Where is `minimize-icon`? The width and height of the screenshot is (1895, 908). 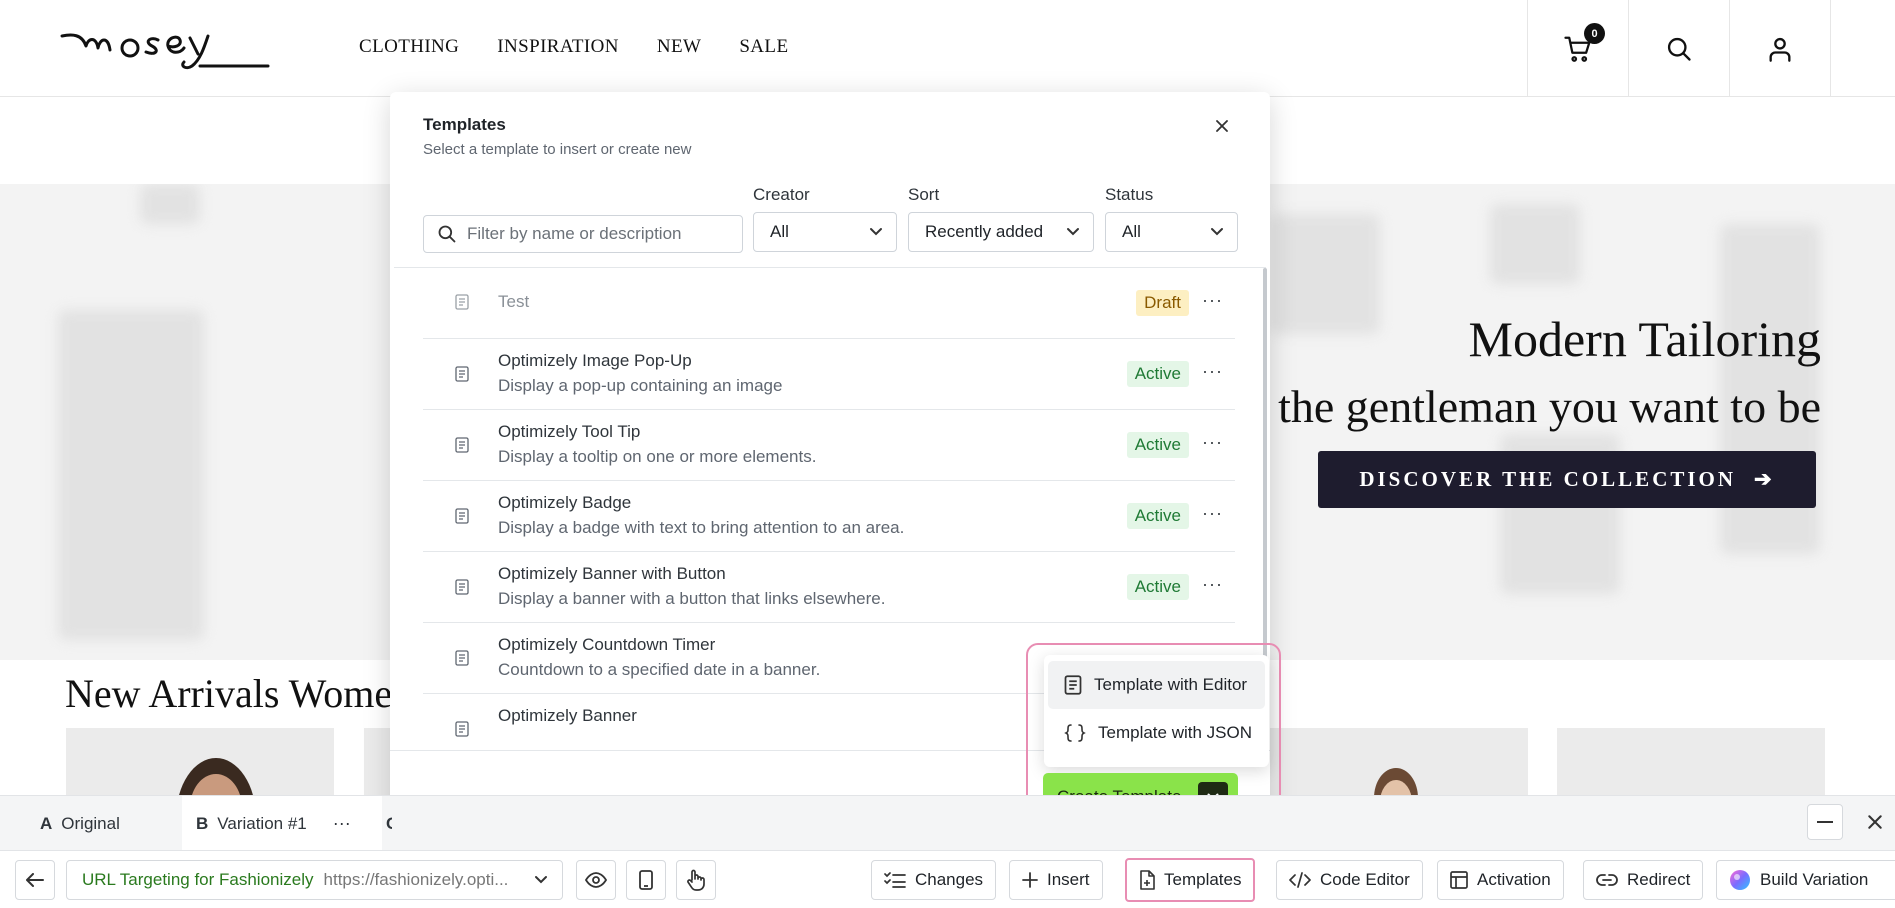
minimize-icon is located at coordinates (1825, 822).